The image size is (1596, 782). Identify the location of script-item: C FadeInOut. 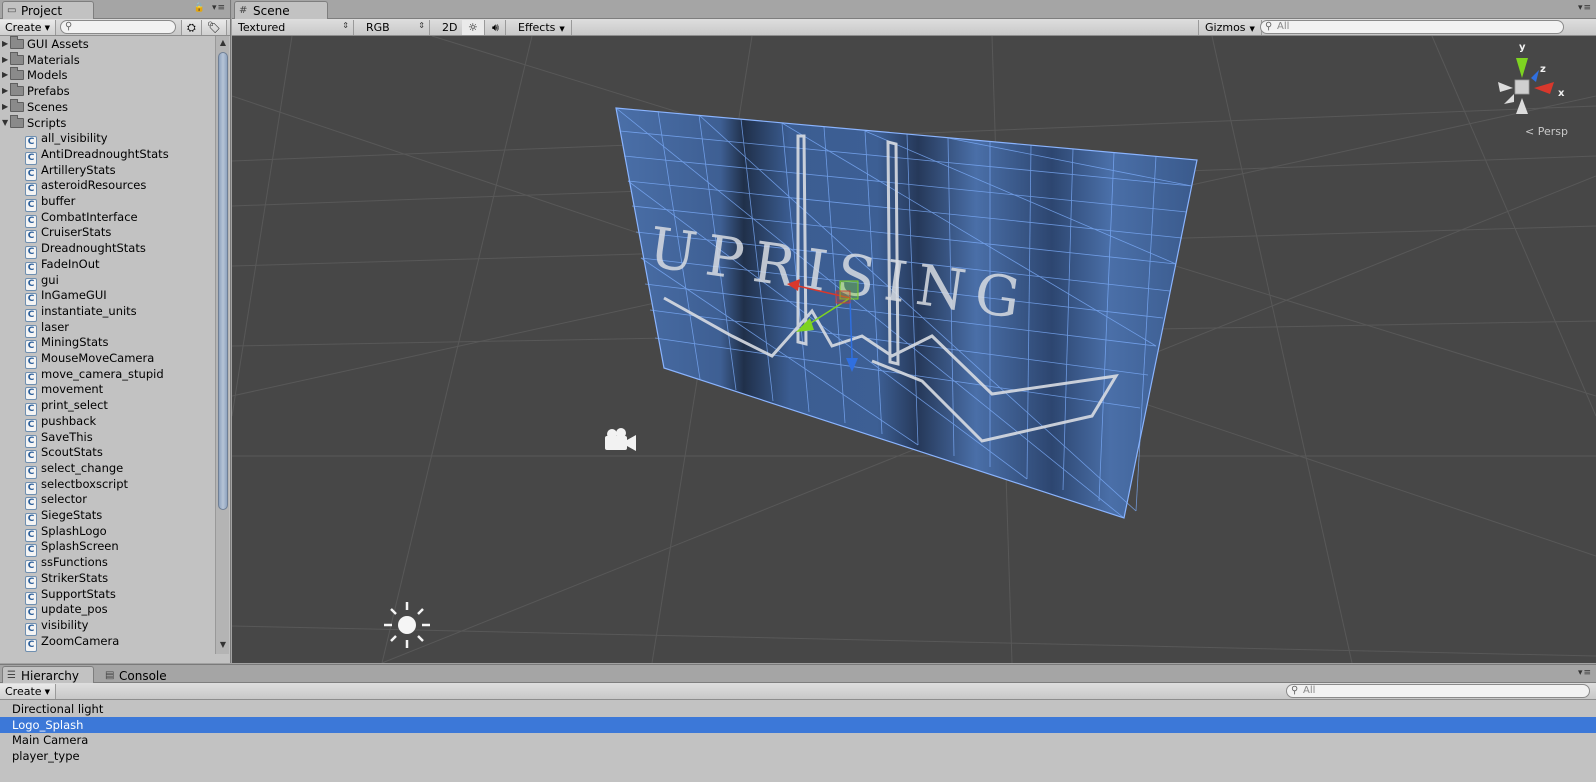
(50, 265).